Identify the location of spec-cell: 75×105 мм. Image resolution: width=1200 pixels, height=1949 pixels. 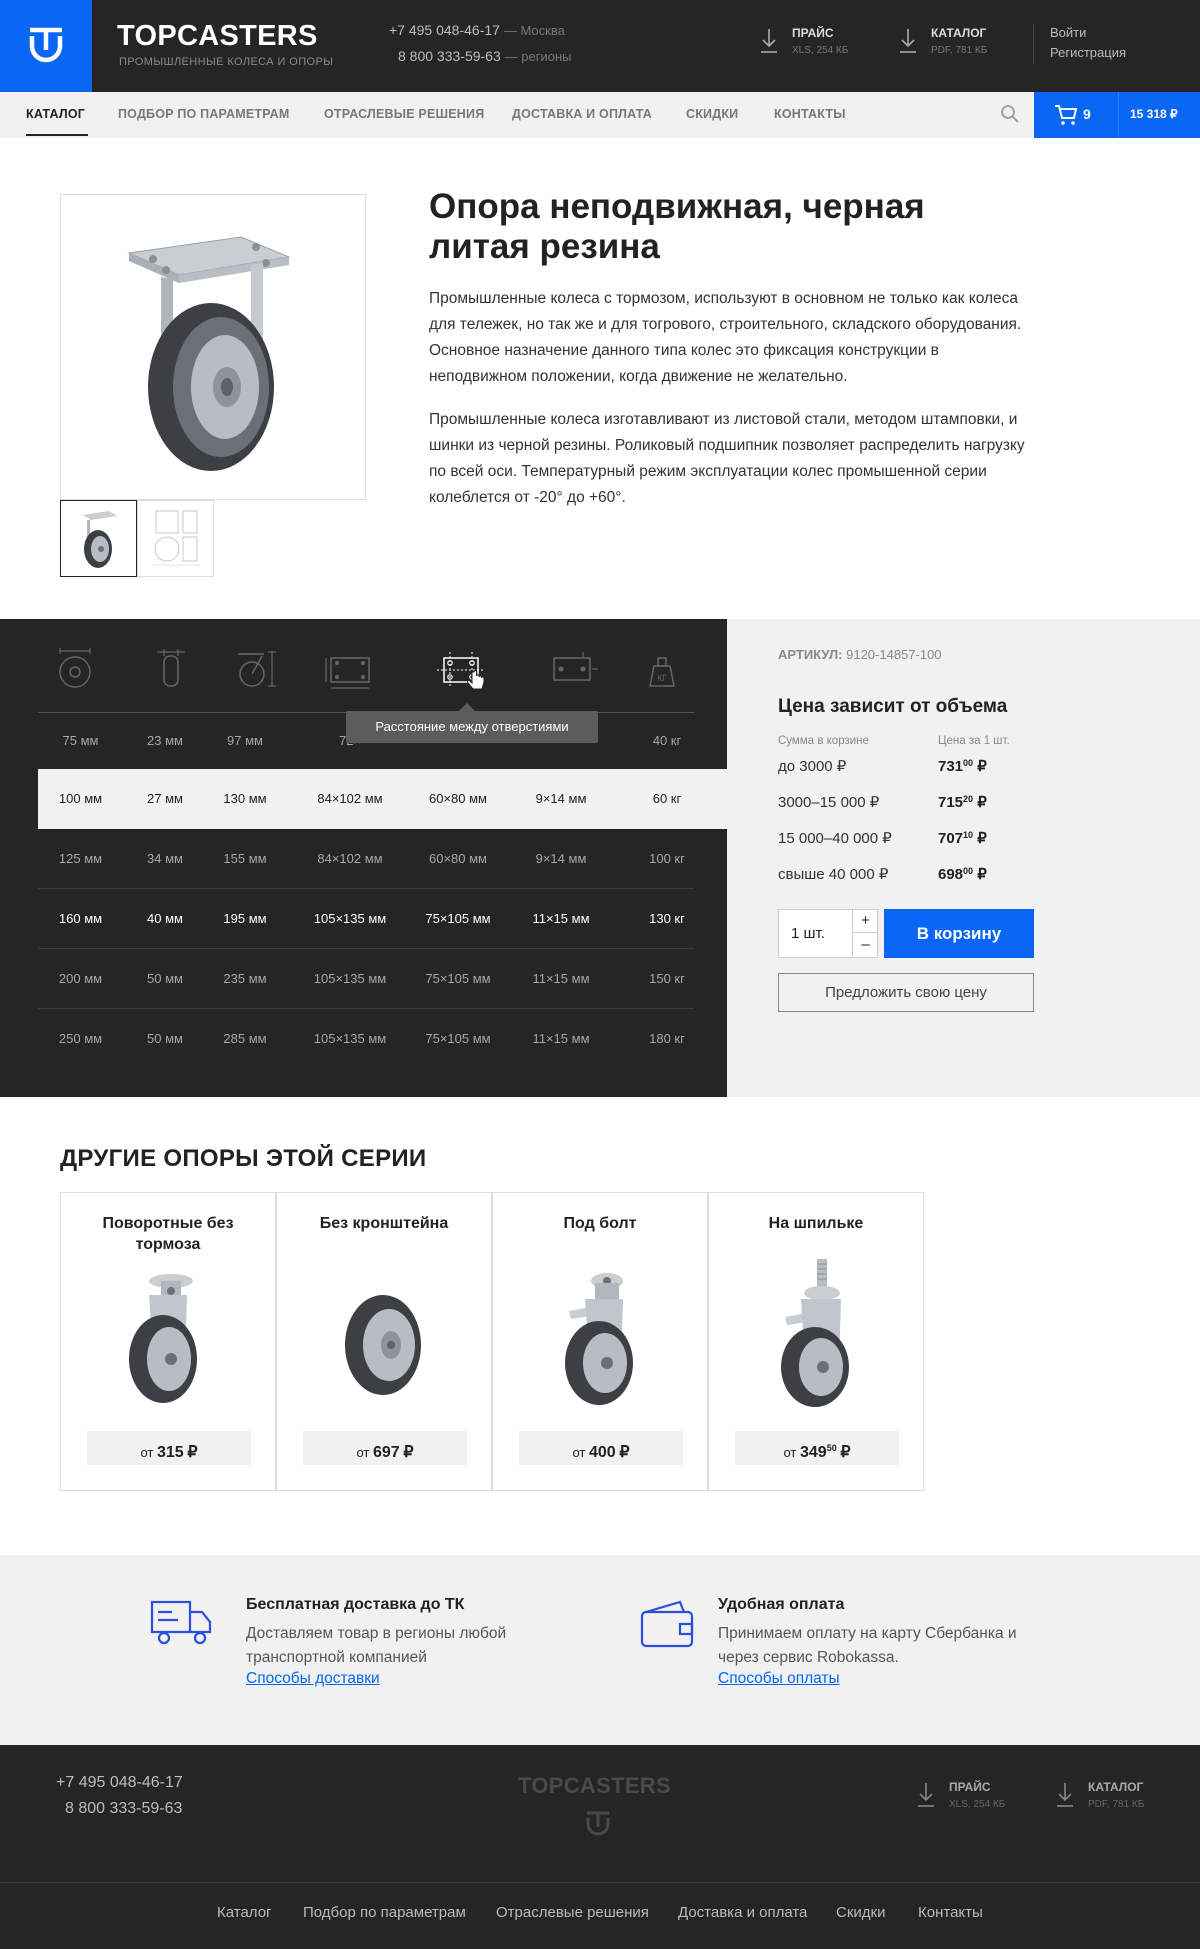
(458, 978).